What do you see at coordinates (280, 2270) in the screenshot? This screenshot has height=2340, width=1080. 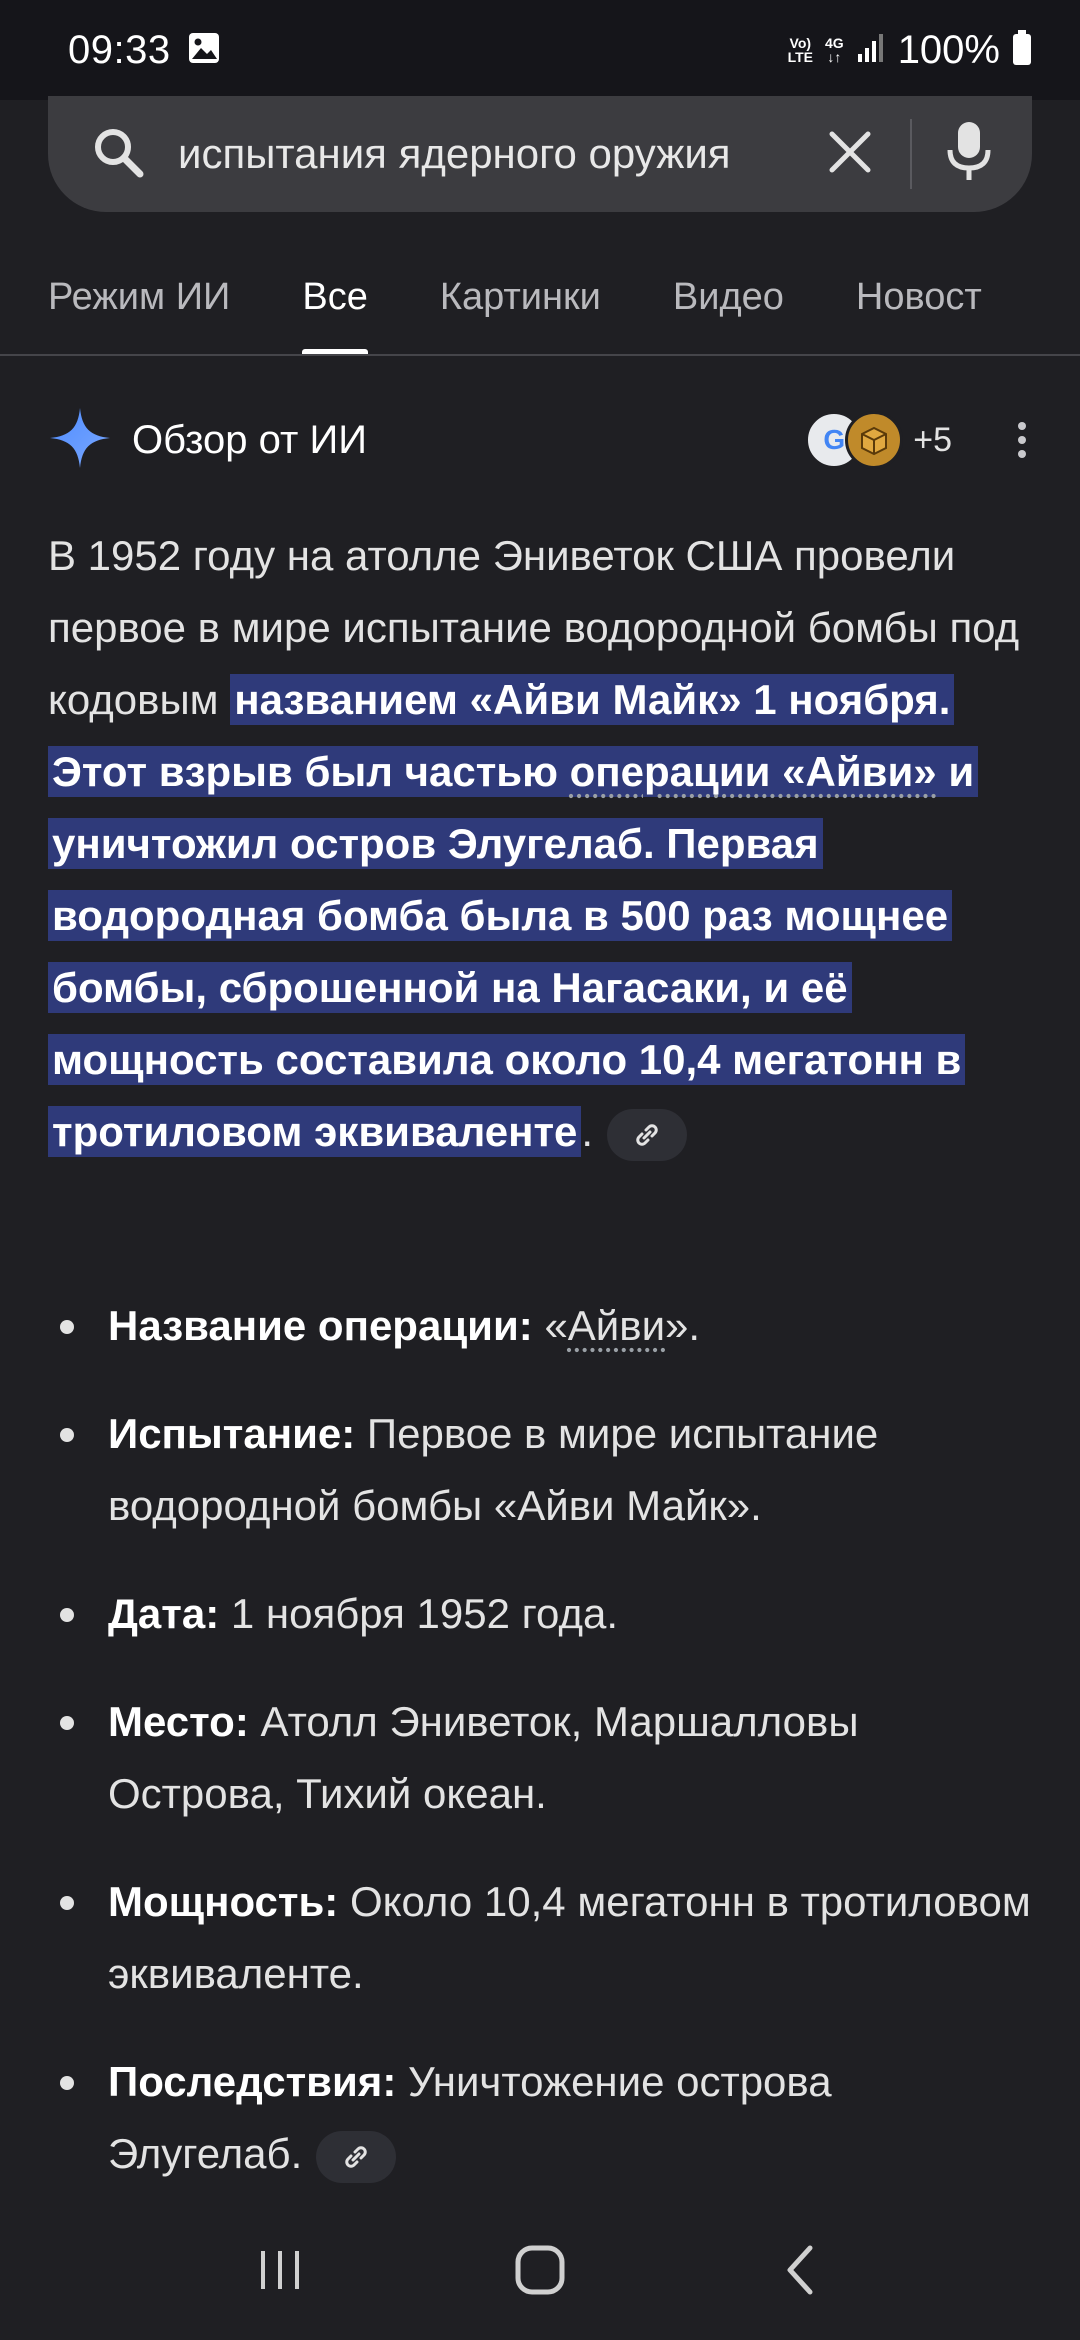 I see `recent-apps-icon` at bounding box center [280, 2270].